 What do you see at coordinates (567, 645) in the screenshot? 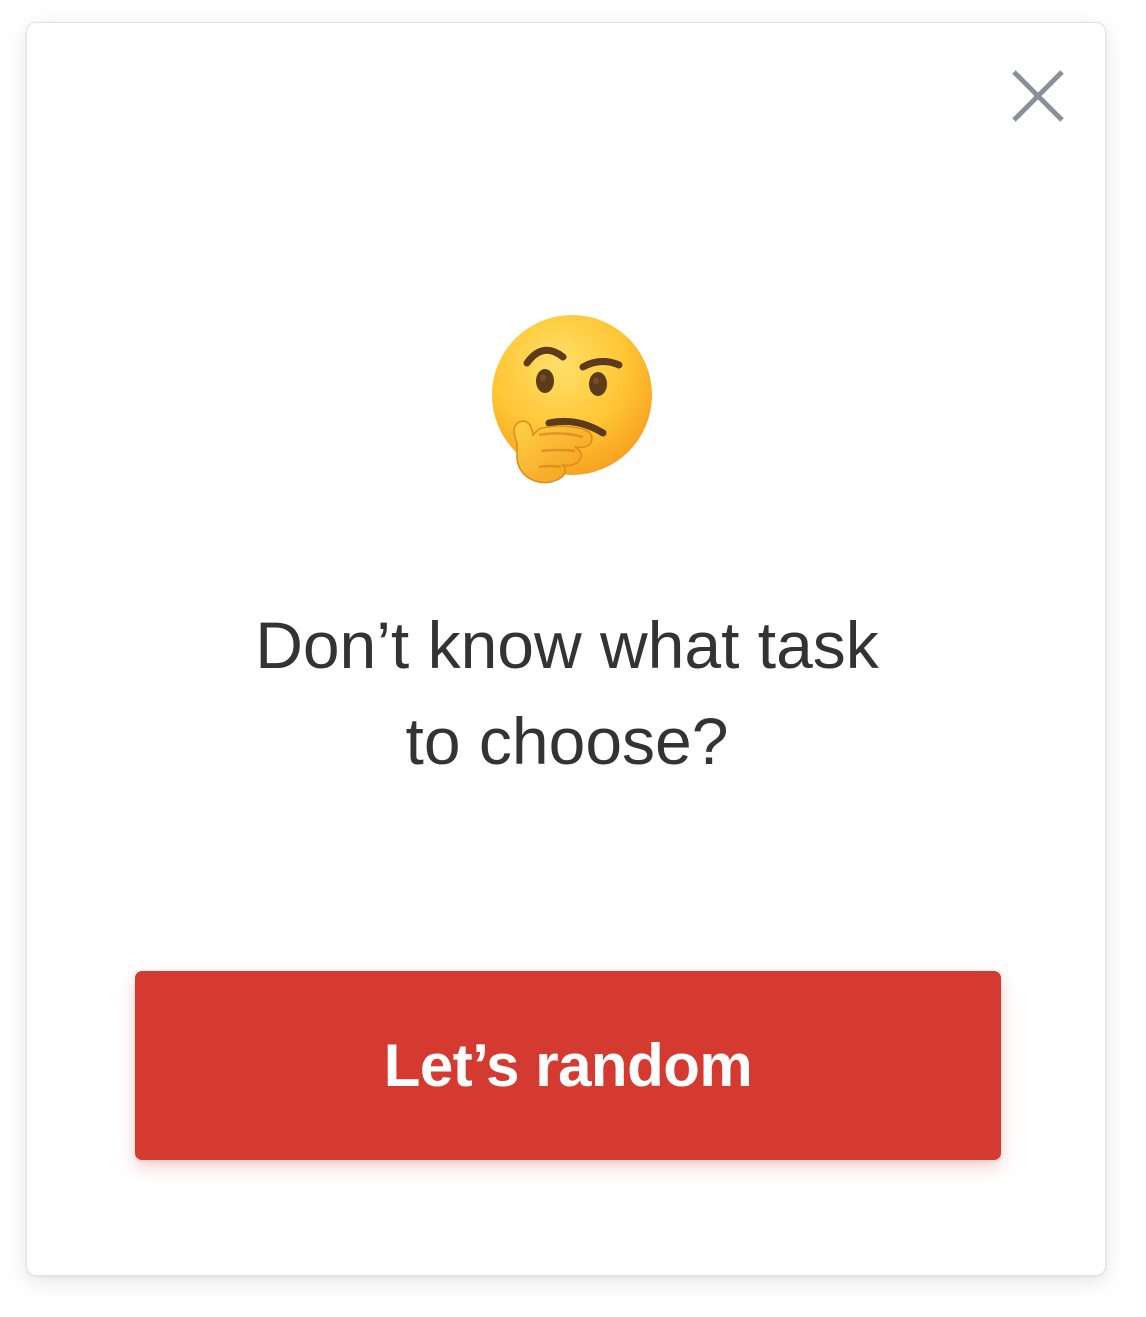
I see `prompt-message-line-1: Don’t know what task` at bounding box center [567, 645].